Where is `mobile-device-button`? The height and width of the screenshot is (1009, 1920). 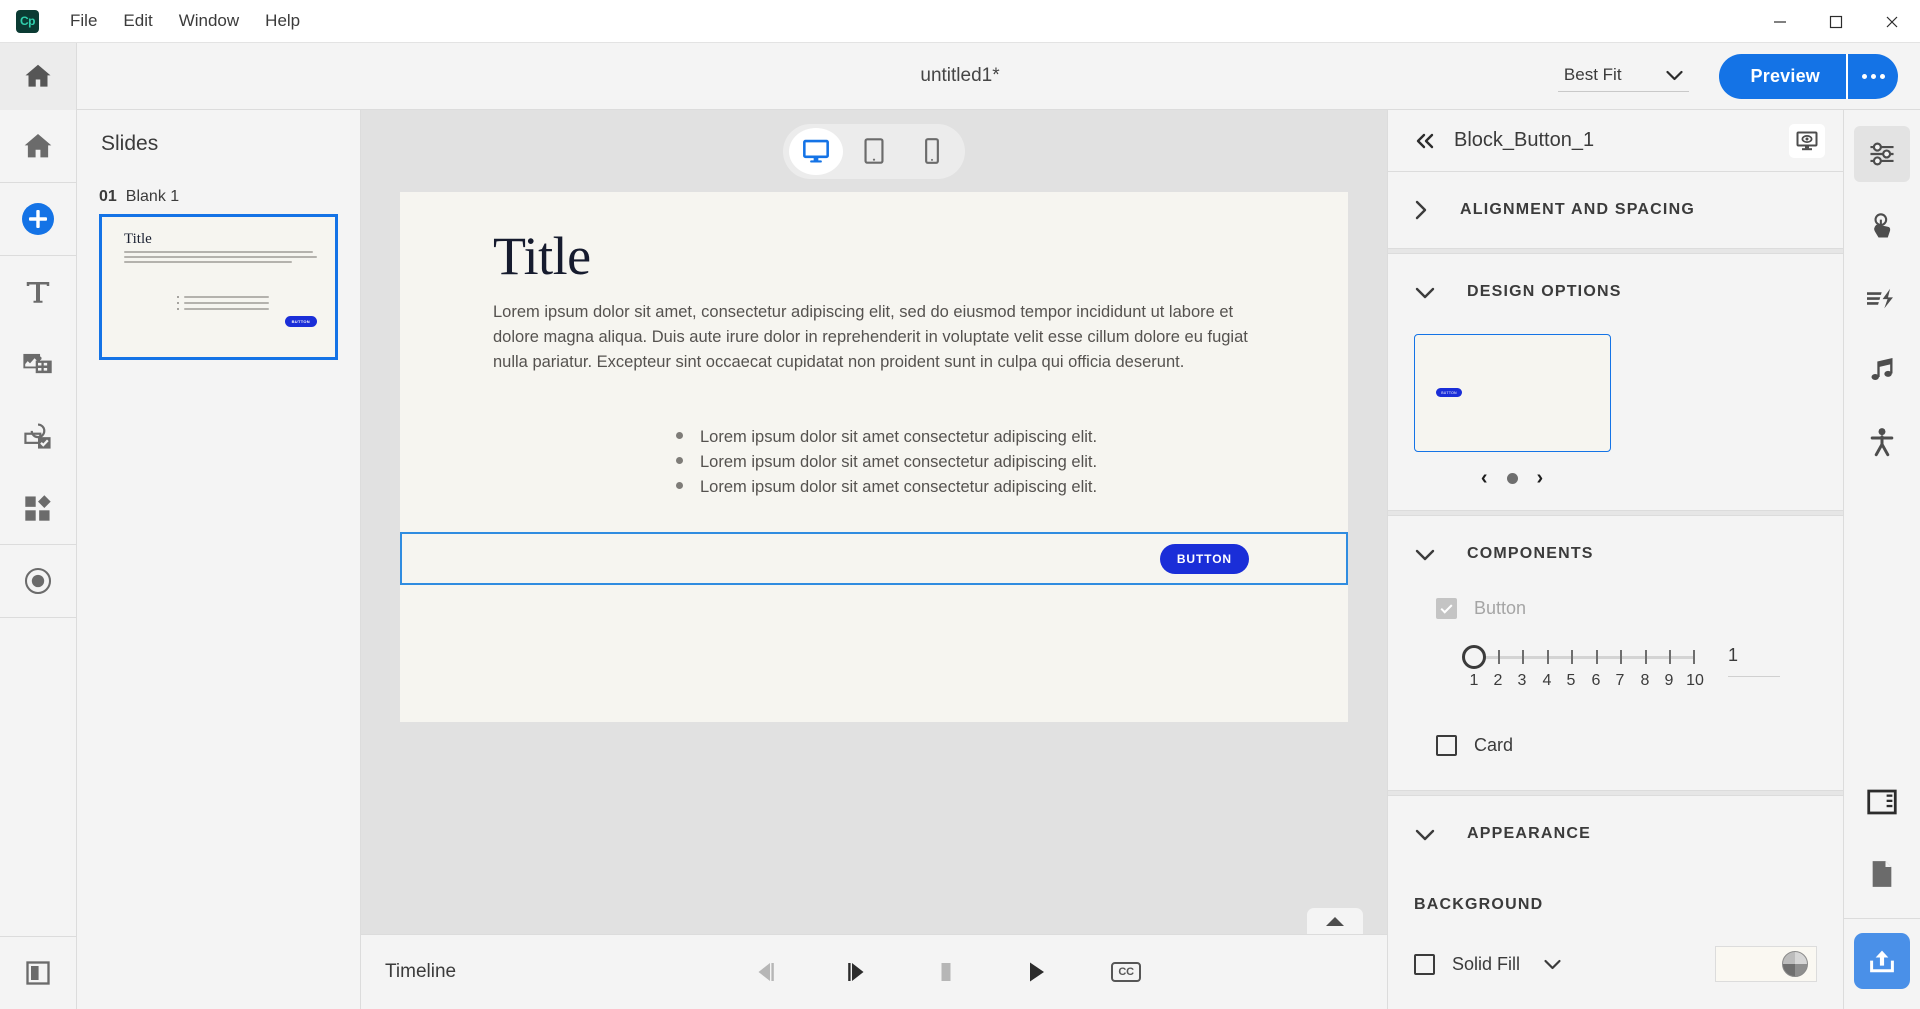
mobile-device-button is located at coordinates (932, 151).